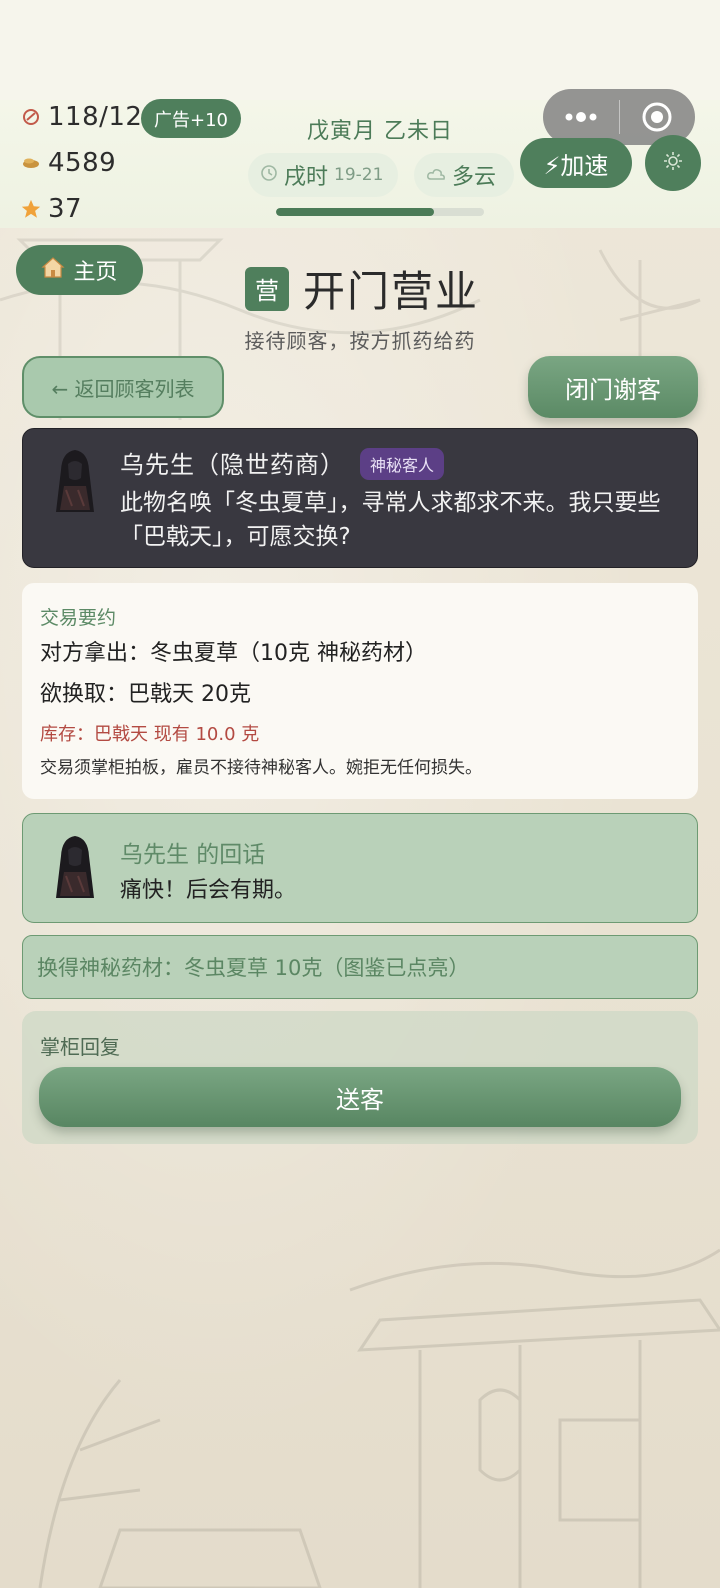 This screenshot has width=720, height=1588. I want to click on trade-want: 欲换取：巴戟天 20克, so click(145, 694).